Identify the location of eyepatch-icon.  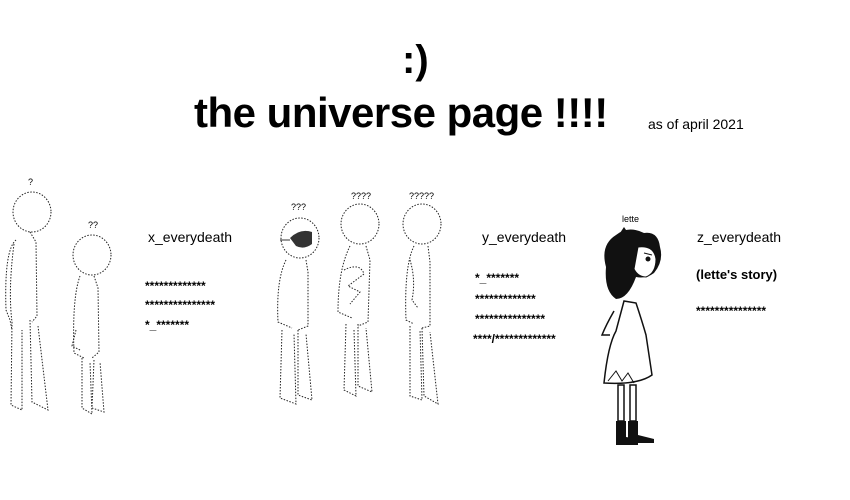
(301, 239).